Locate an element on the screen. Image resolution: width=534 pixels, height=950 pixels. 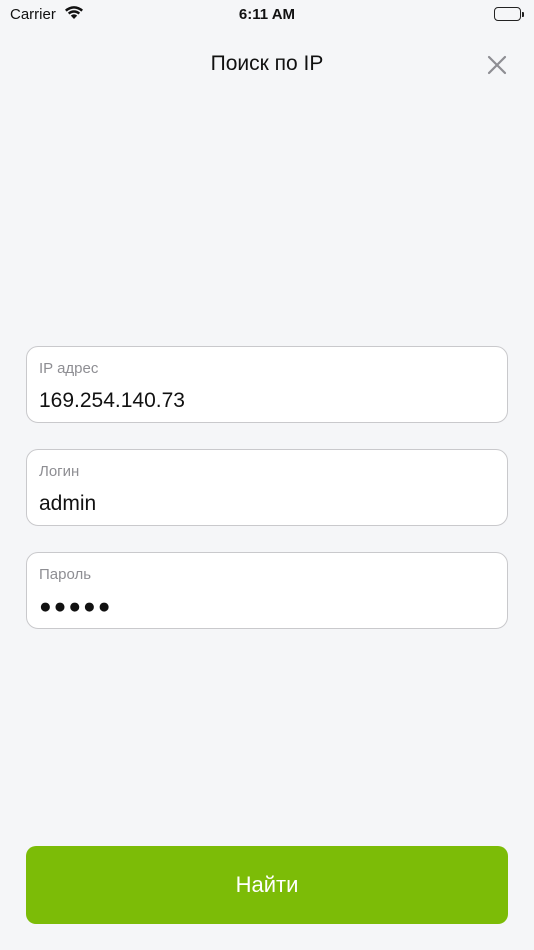
status-time: 6:11 AM is located at coordinates (267, 14).